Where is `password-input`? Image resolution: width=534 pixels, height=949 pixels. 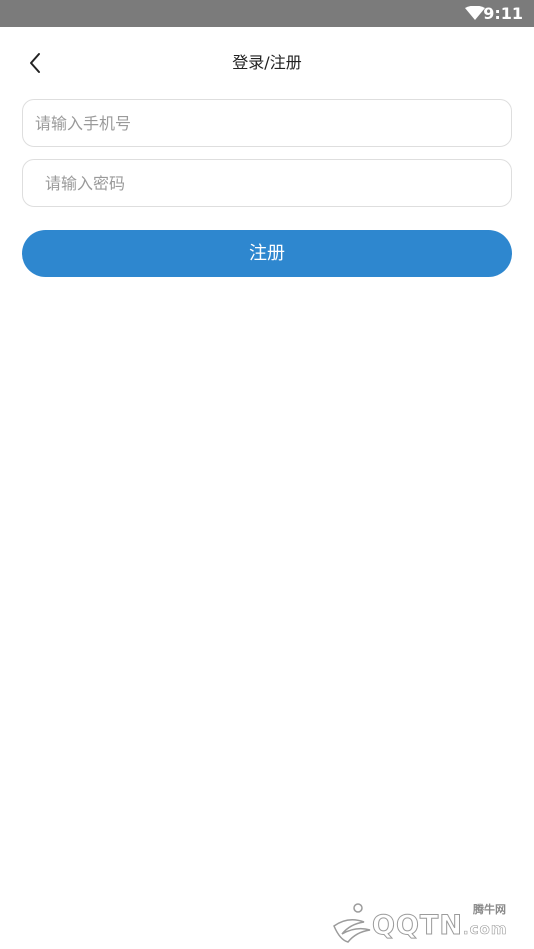
password-input is located at coordinates (267, 183).